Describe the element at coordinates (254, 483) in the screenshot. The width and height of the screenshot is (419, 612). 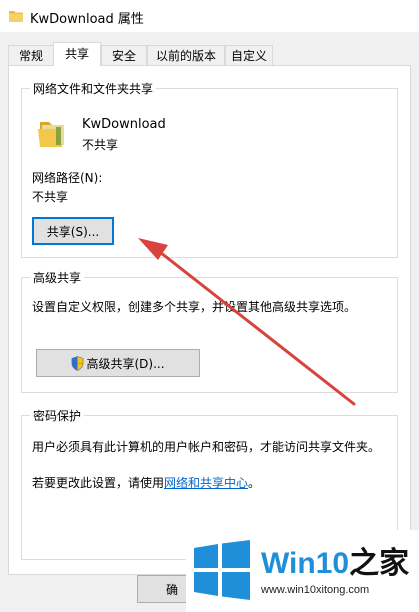
I see `password-change-suffix: 。` at that location.